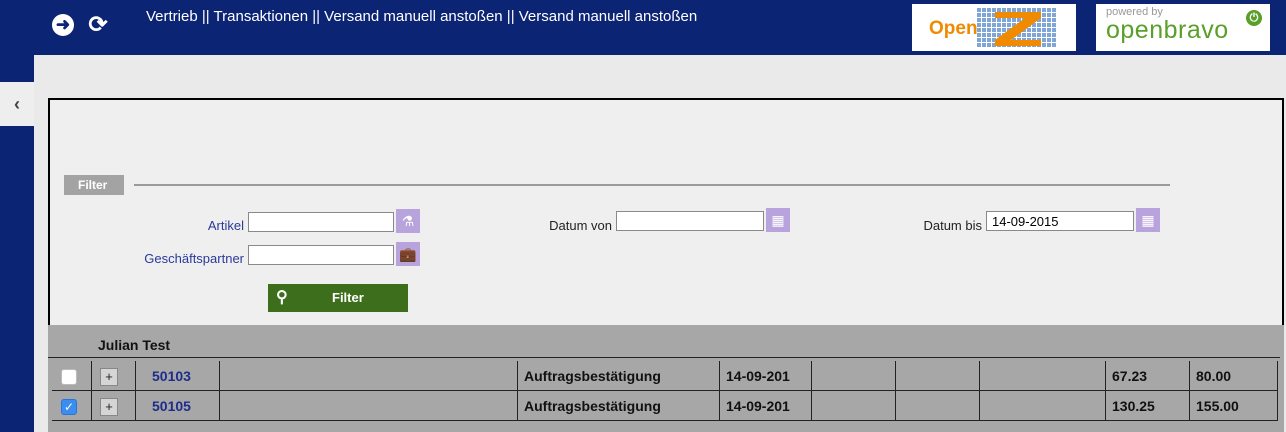 This screenshot has width=1286, height=432. What do you see at coordinates (1060, 221) in the screenshot?
I see `datum-bis-input` at bounding box center [1060, 221].